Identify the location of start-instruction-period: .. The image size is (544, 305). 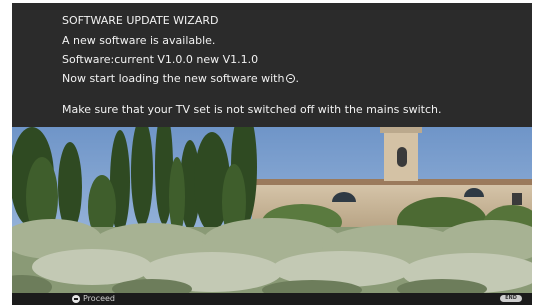
(297, 78).